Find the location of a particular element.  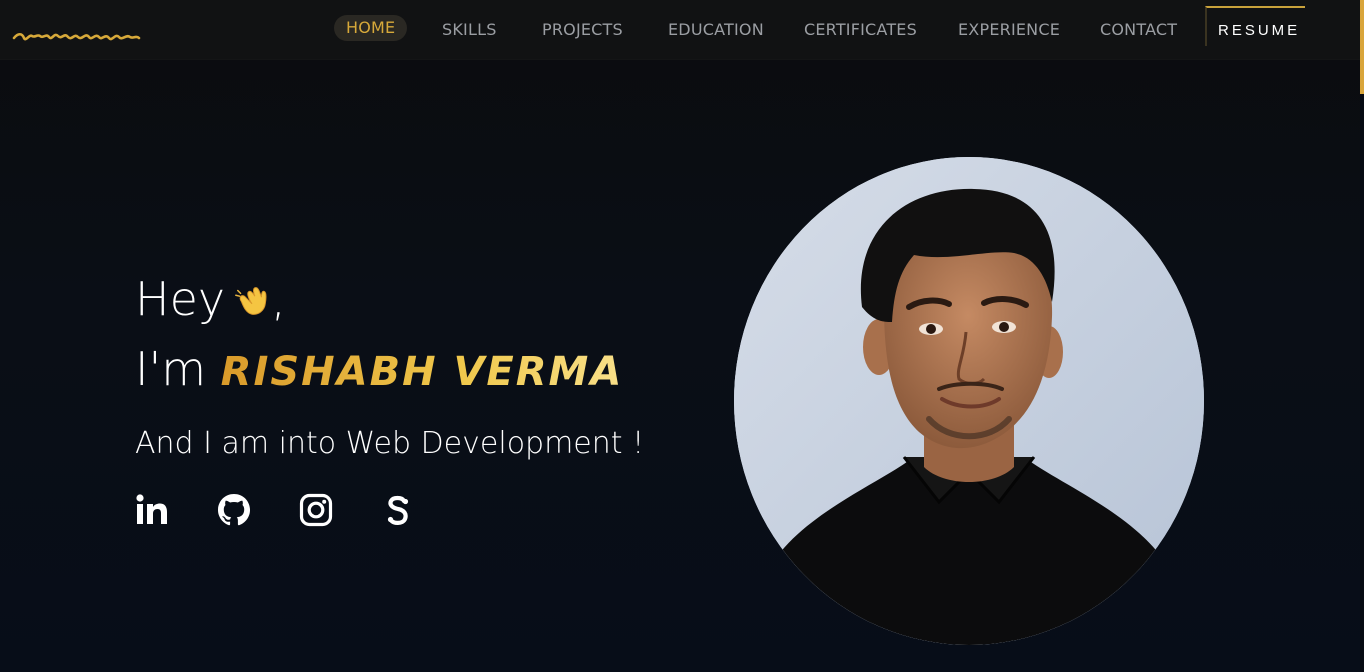

intro-line: I'm RISHABH VERMA is located at coordinates (379, 369).